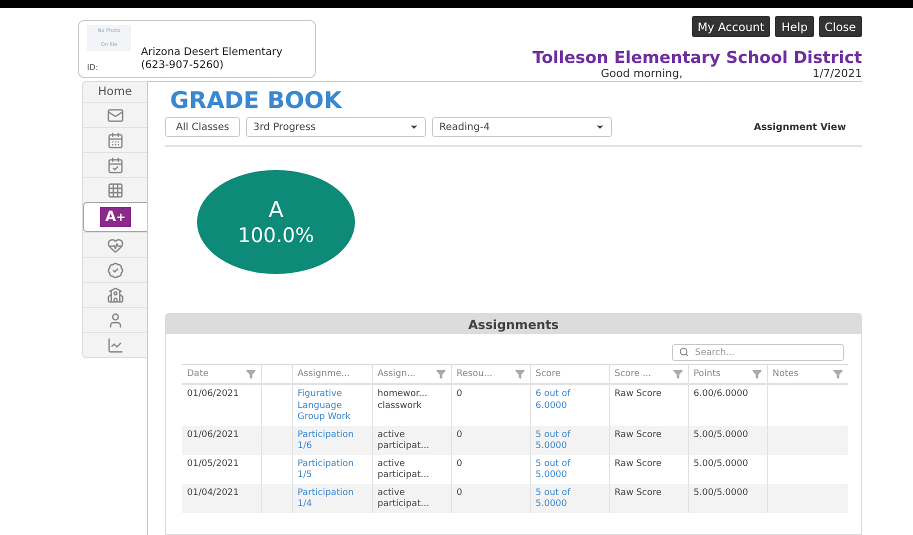 This screenshot has height=535, width=913. Describe the element at coordinates (115, 140) in the screenshot. I see `calendar-icon` at that location.